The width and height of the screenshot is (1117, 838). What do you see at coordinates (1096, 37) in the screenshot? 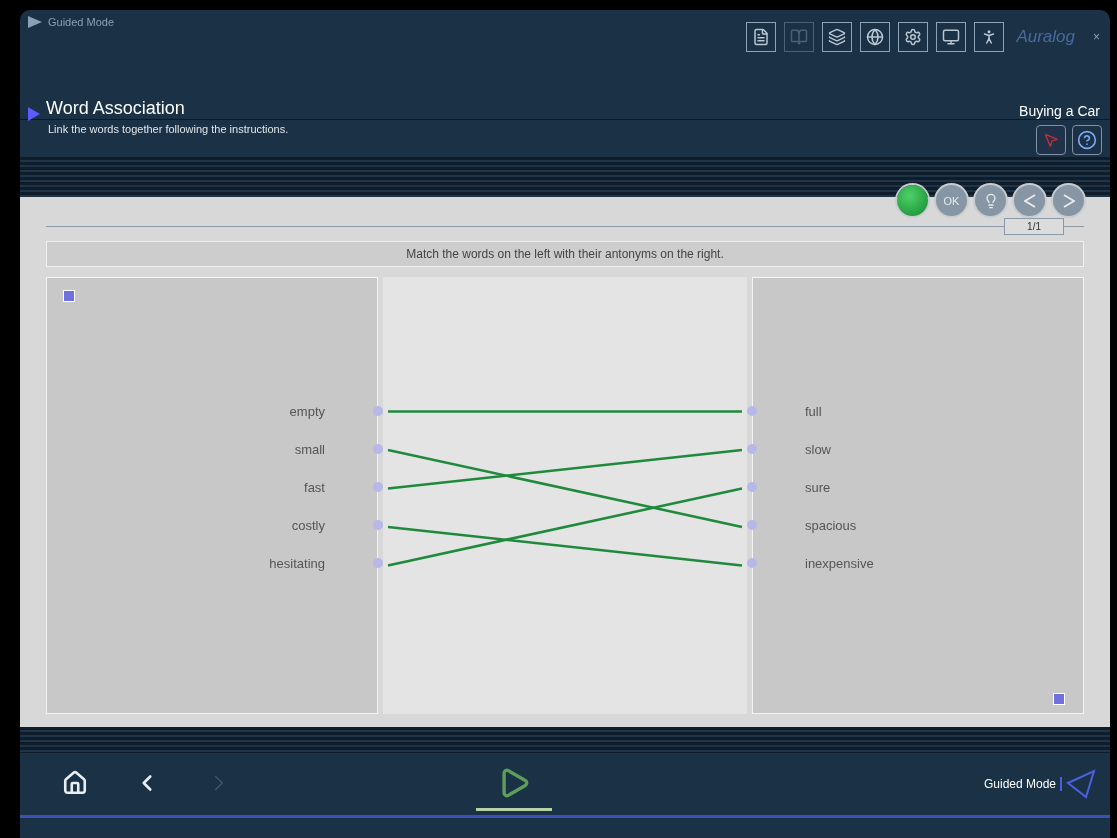
I see `close-button: ×` at bounding box center [1096, 37].